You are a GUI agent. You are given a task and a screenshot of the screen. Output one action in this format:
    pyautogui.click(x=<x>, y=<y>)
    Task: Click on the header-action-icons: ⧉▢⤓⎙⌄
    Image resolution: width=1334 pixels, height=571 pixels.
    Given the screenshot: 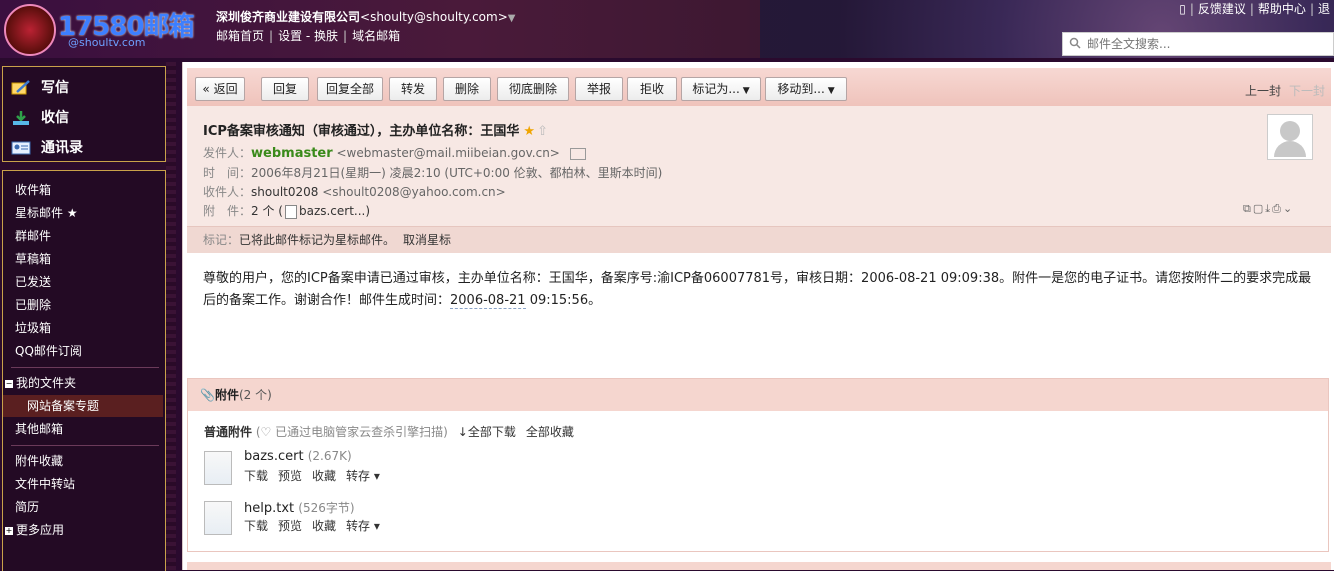 What is the action you would take?
    pyautogui.click(x=1268, y=209)
    